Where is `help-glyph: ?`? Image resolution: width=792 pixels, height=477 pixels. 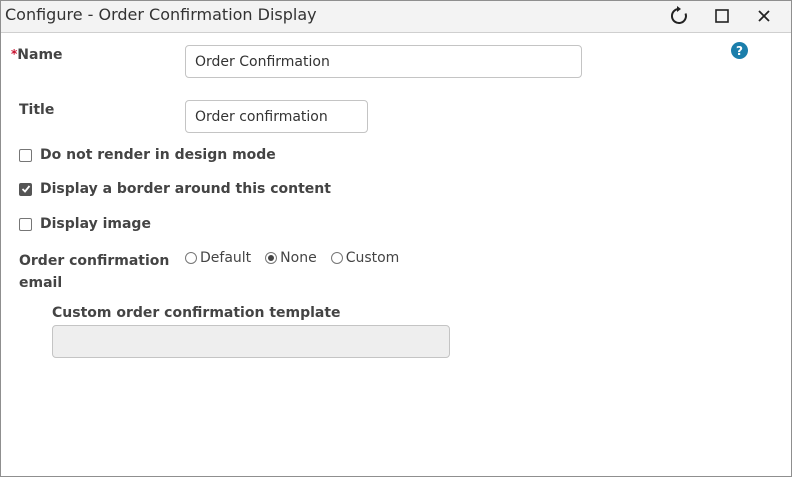
help-glyph: ? is located at coordinates (739, 50).